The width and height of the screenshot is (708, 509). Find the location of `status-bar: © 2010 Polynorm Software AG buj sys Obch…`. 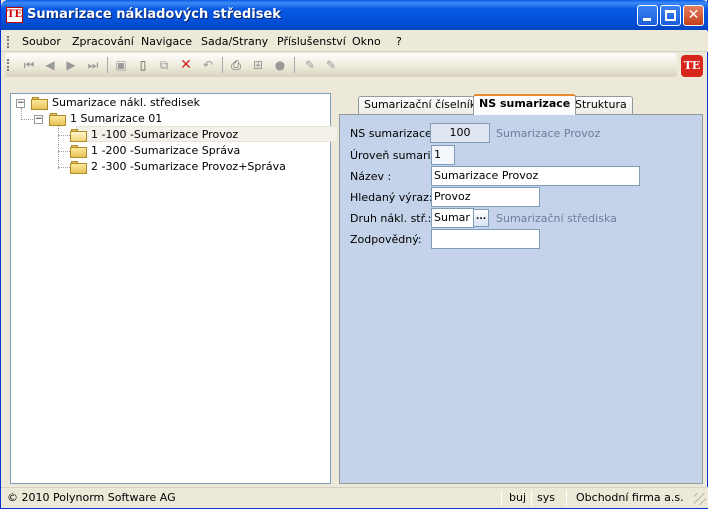

status-bar: © 2010 Polynorm Software AG buj sys Obch… is located at coordinates (354, 497).